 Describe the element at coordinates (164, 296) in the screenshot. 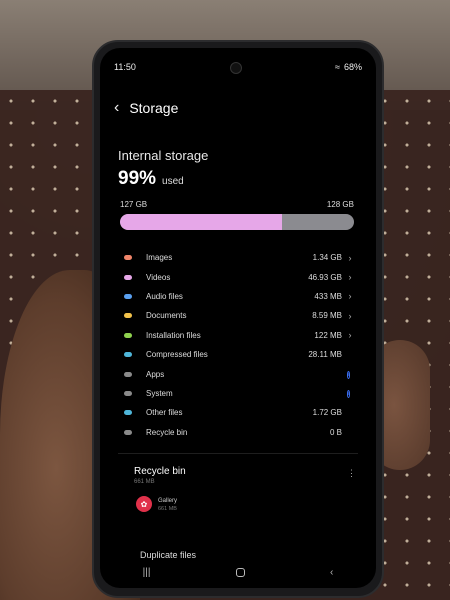

I see `category-name: Audio files` at that location.